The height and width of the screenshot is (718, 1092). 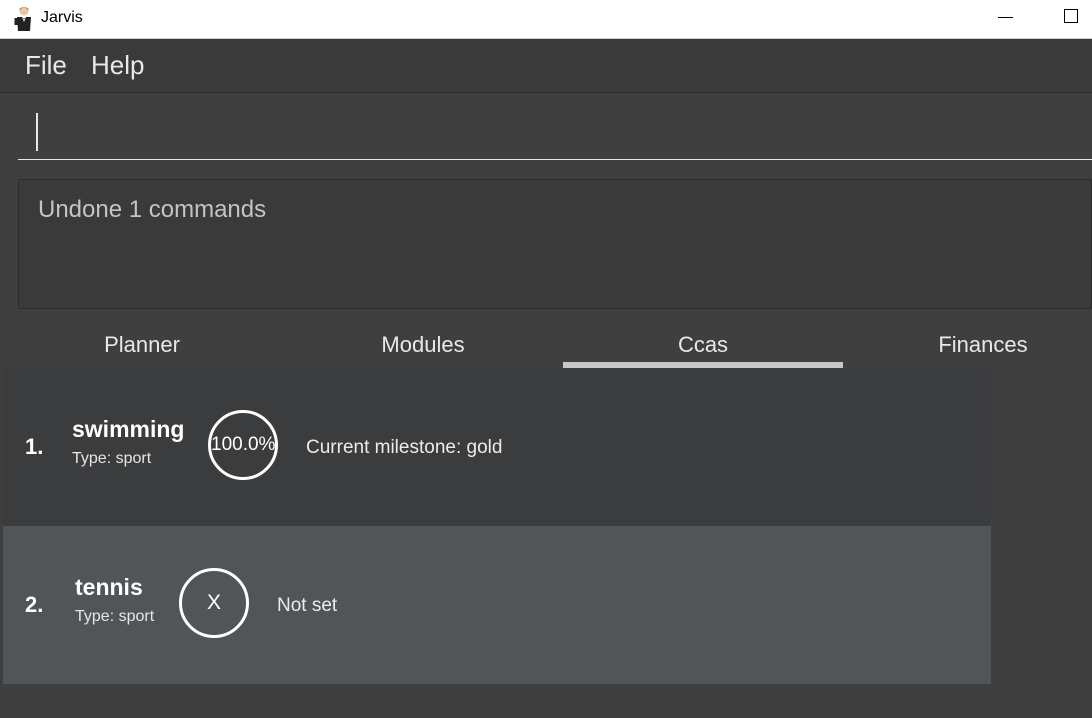 What do you see at coordinates (22, 18) in the screenshot?
I see `butler-icon` at bounding box center [22, 18].